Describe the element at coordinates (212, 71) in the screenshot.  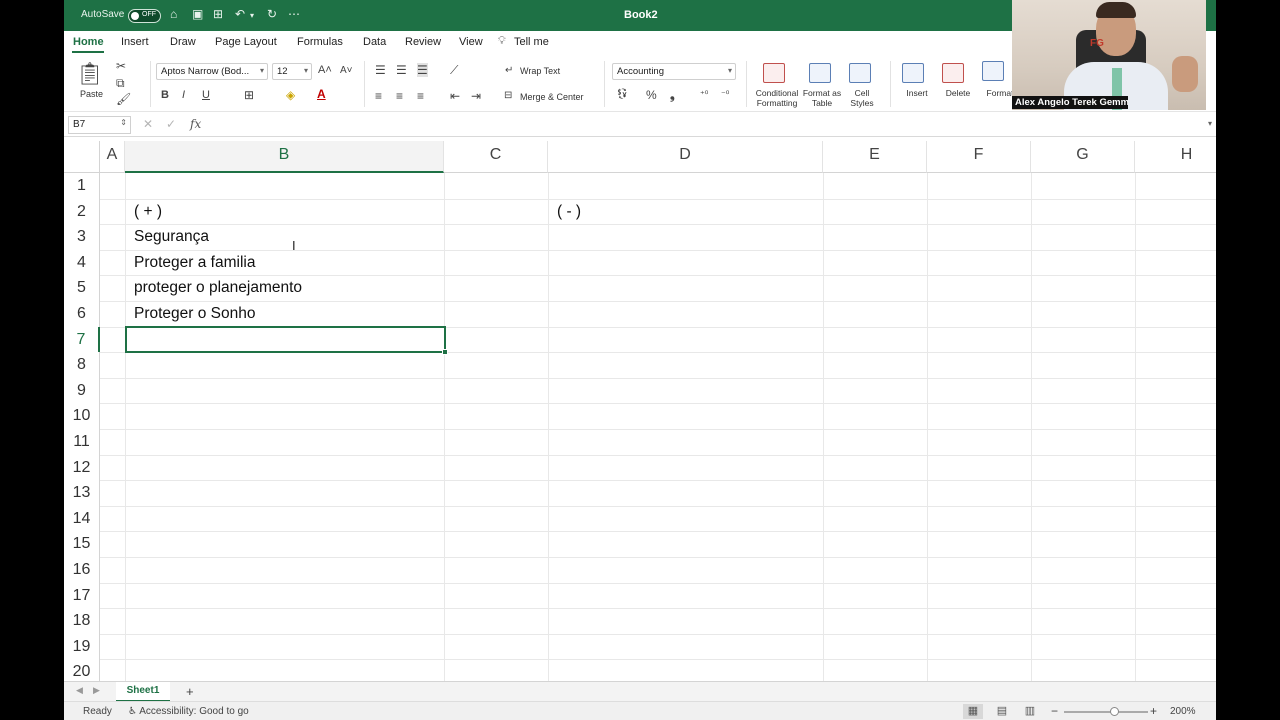
I see `font-name-select: Aptos Narrow (Bod... ▾` at that location.